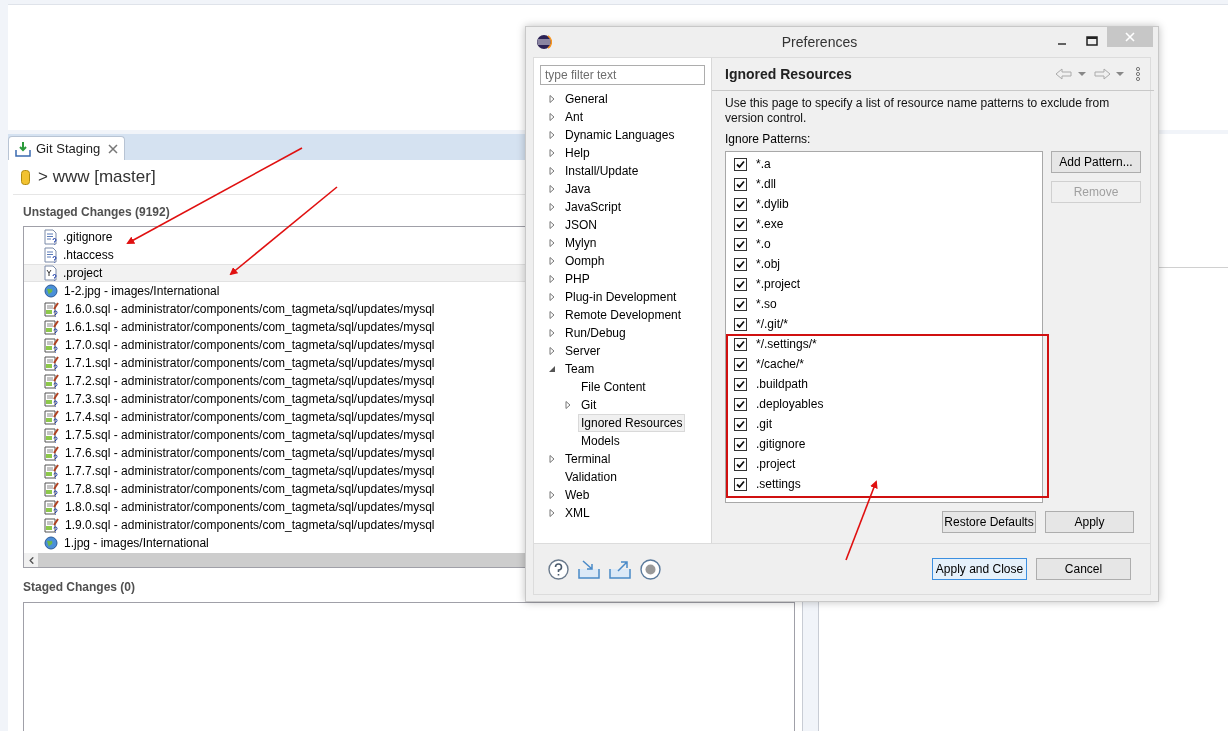 Image resolution: width=1228 pixels, height=731 pixels. What do you see at coordinates (544, 42) in the screenshot?
I see `app-logo-icon` at bounding box center [544, 42].